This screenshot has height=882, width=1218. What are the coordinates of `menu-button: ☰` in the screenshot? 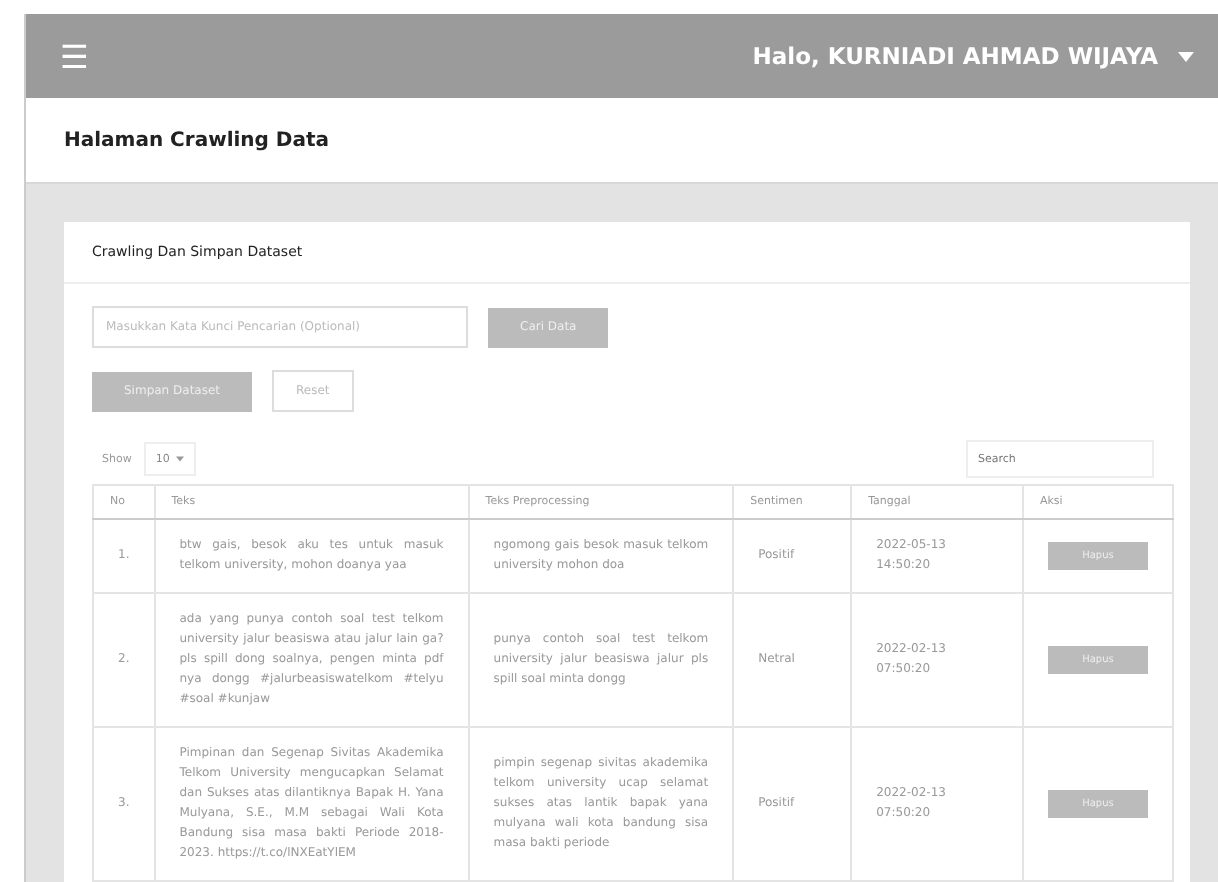 It's located at (74, 56).